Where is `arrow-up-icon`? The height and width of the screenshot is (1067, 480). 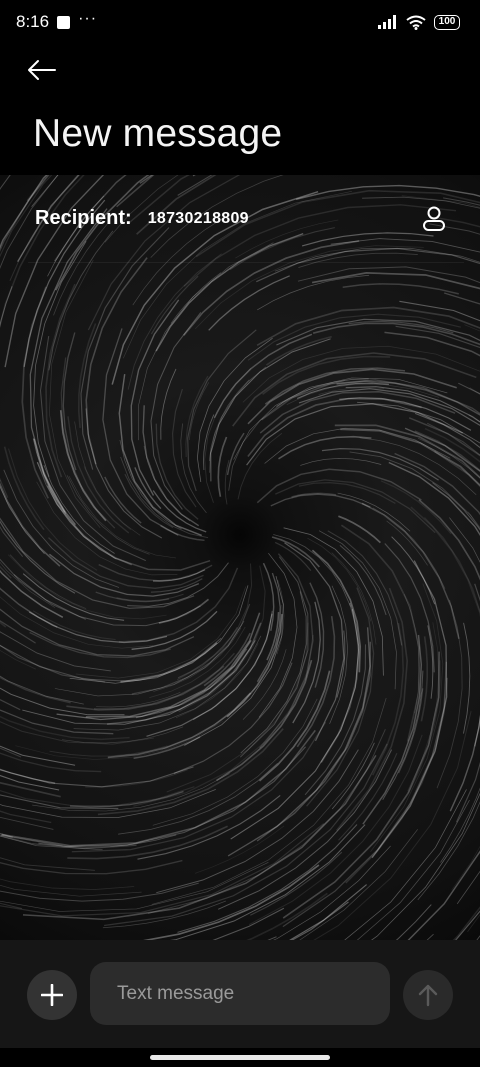 arrow-up-icon is located at coordinates (428, 995).